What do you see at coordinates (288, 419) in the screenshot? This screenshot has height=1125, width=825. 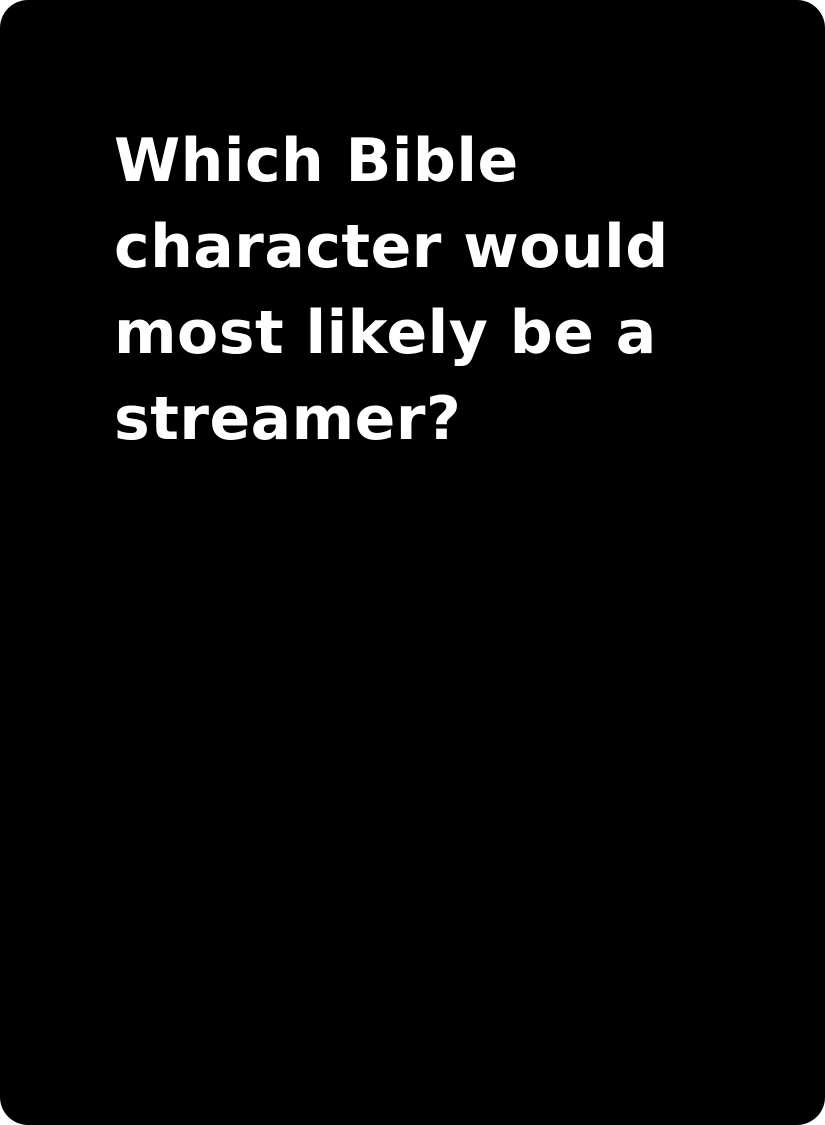 I see `prompt-line-4: streamer?` at bounding box center [288, 419].